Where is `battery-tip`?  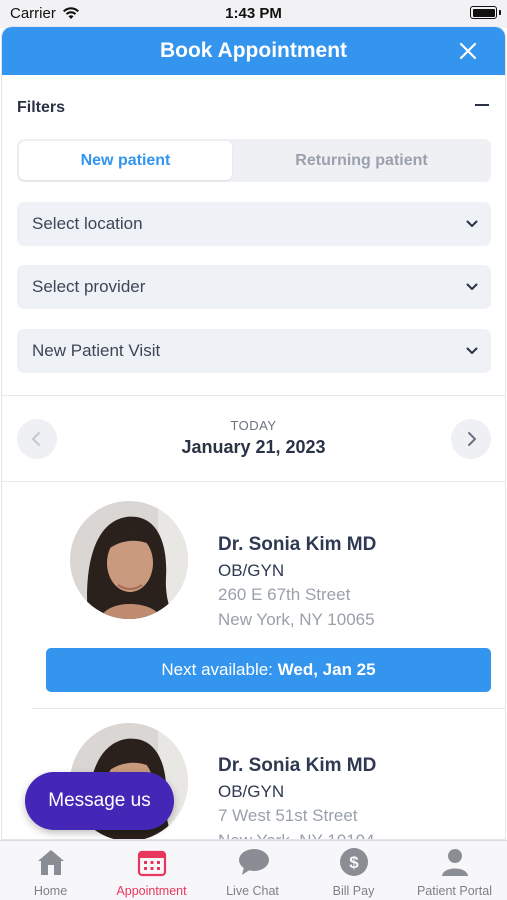
battery-tip is located at coordinates (500, 12).